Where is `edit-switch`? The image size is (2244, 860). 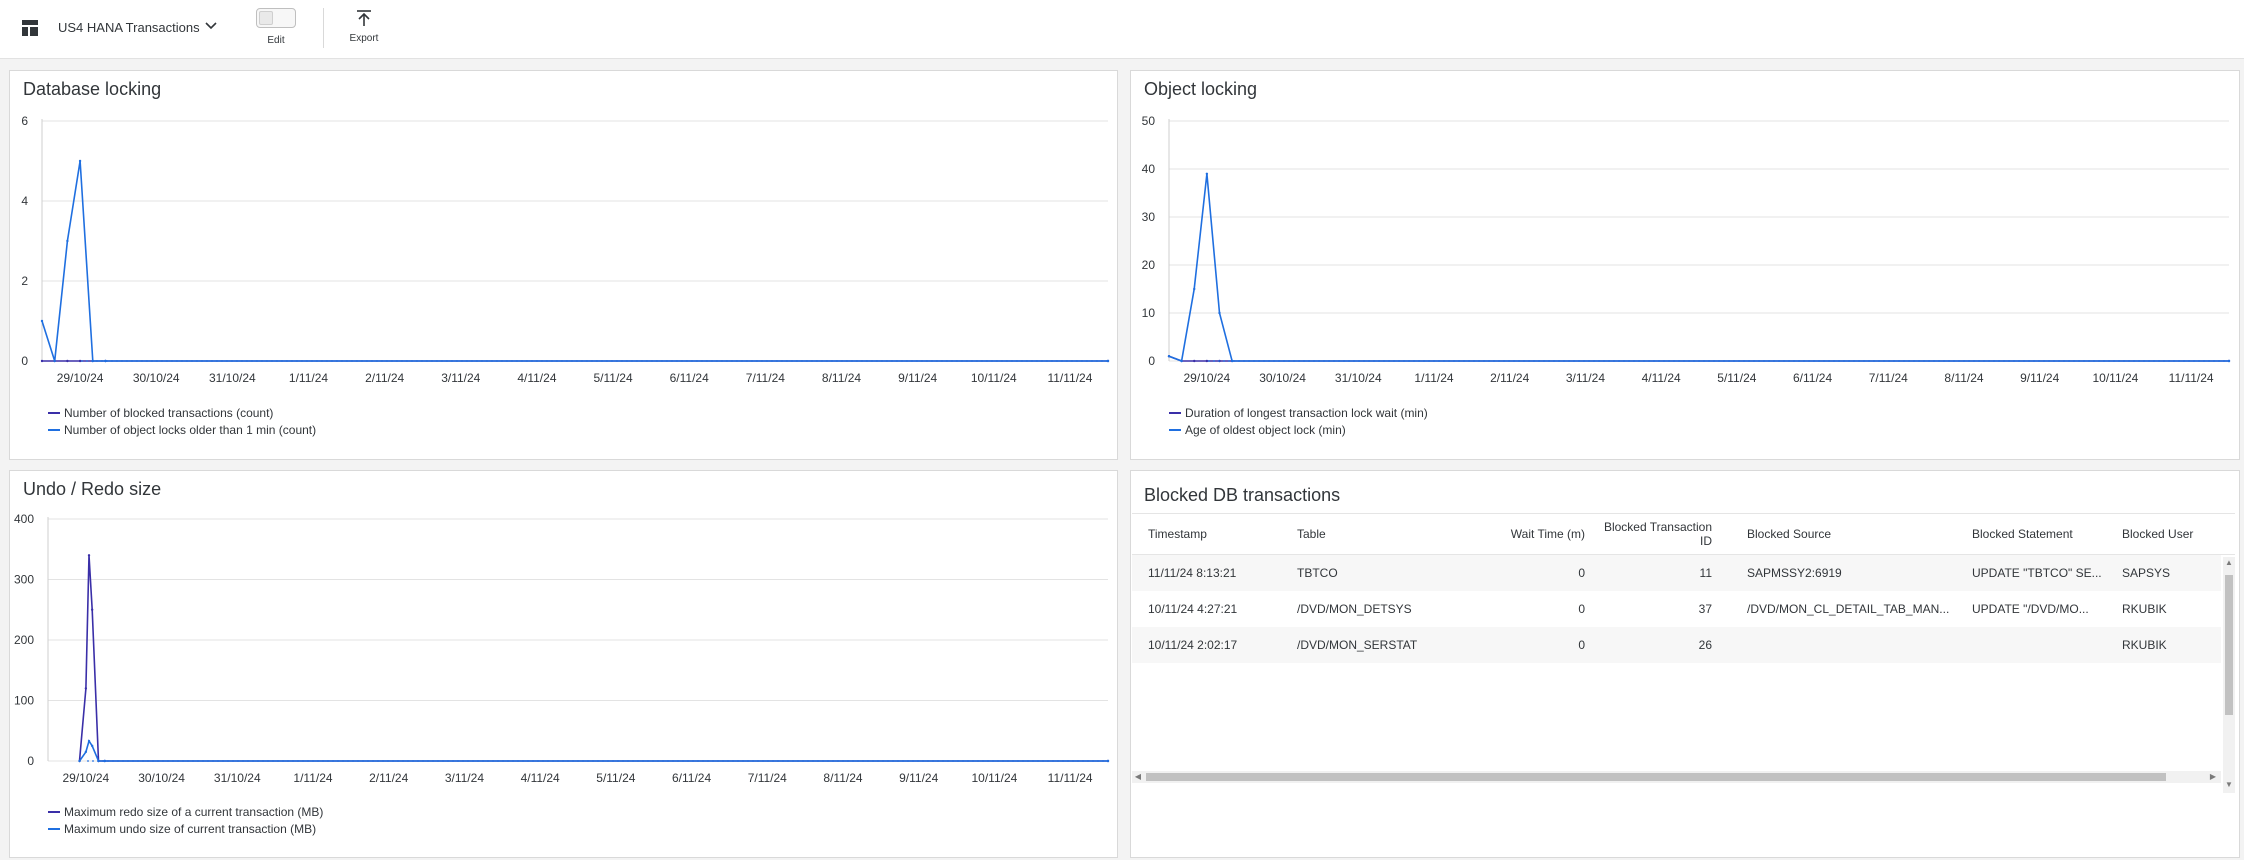 edit-switch is located at coordinates (276, 18).